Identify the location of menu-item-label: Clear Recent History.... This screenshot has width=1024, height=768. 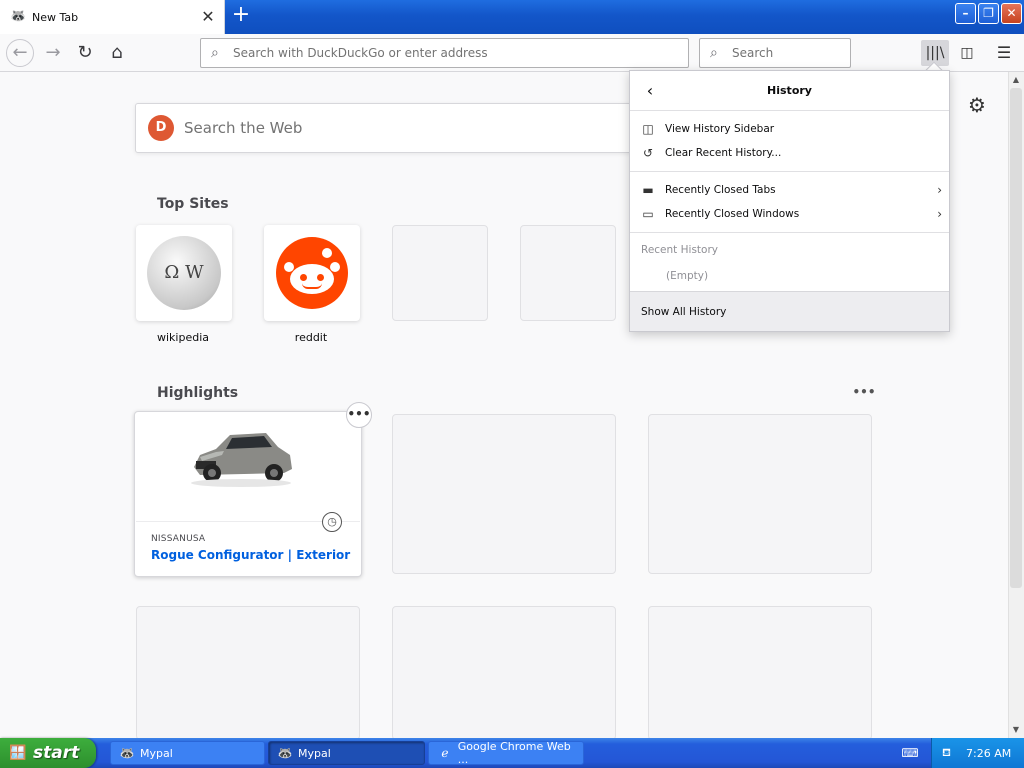
(723, 153).